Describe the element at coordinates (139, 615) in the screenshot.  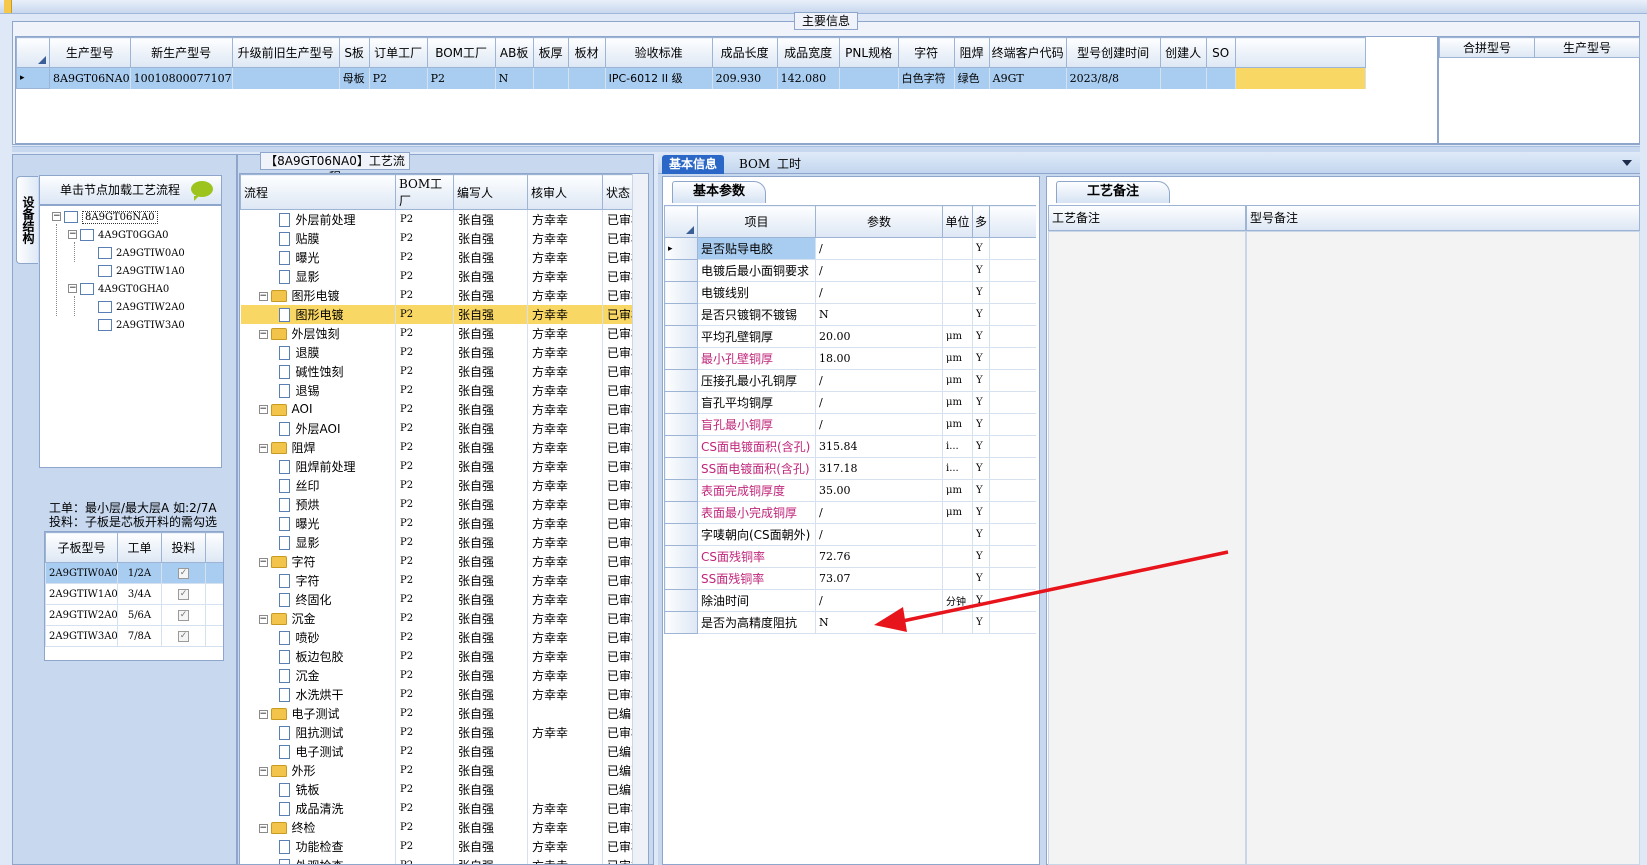
I see `sub-order-cell: 5/6A` at that location.